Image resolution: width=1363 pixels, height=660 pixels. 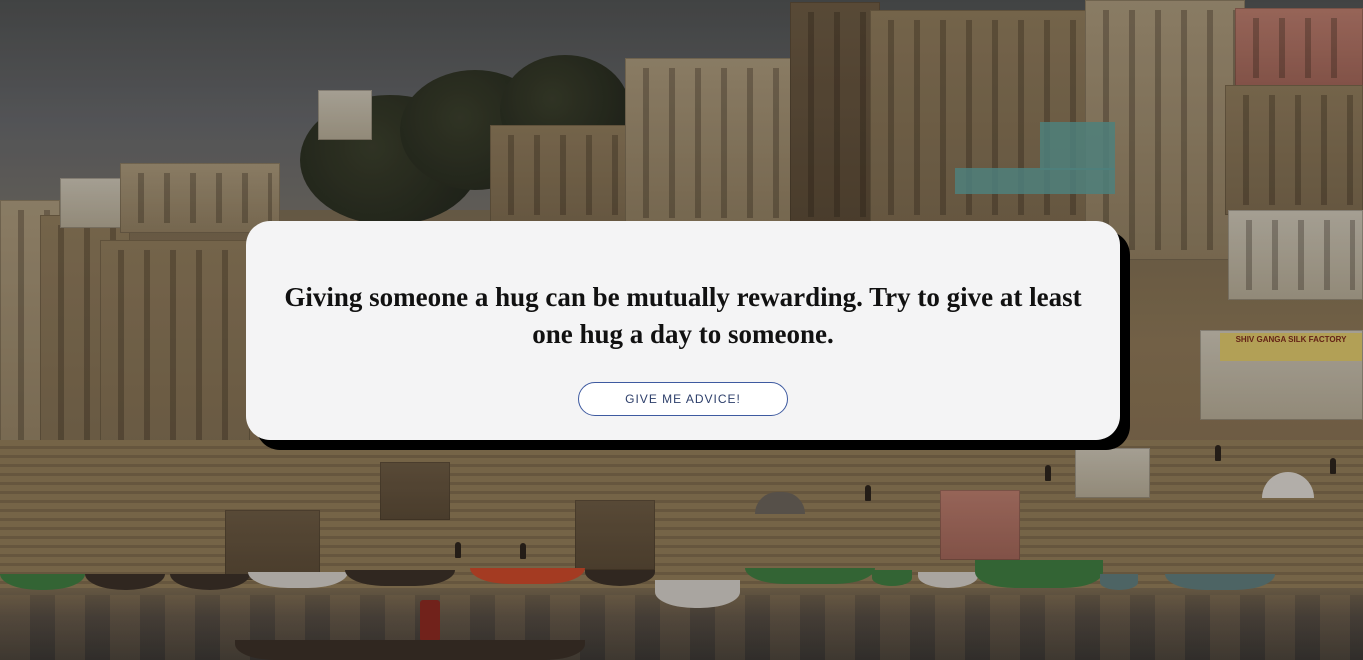 What do you see at coordinates (683, 399) in the screenshot?
I see `give-advice-button: GIVE ME ADVICE!` at bounding box center [683, 399].